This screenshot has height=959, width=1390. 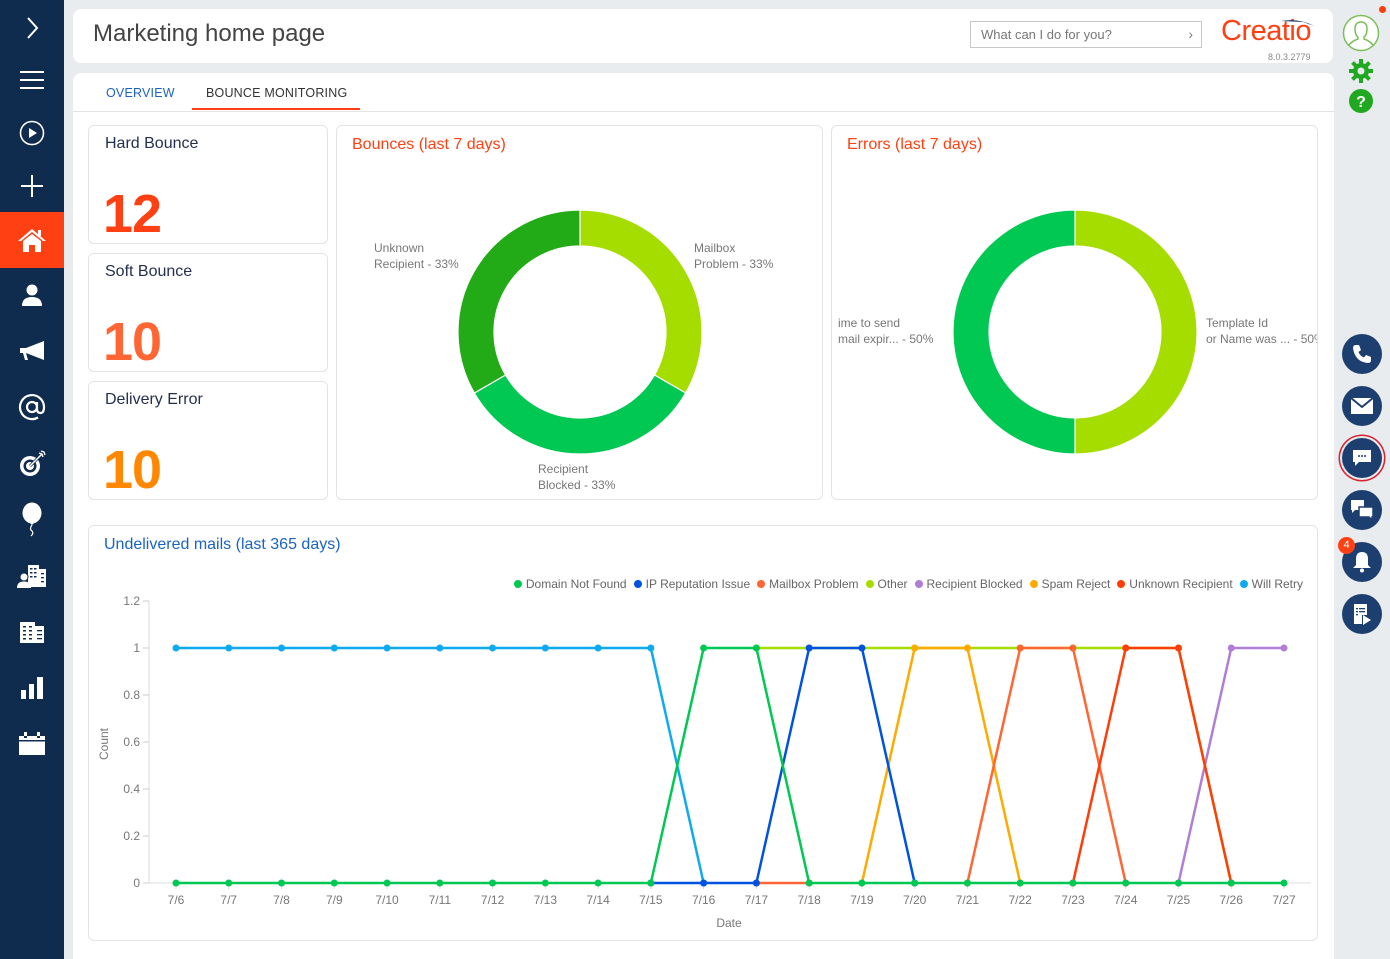 I want to click on feed-button, so click(x=1362, y=510).